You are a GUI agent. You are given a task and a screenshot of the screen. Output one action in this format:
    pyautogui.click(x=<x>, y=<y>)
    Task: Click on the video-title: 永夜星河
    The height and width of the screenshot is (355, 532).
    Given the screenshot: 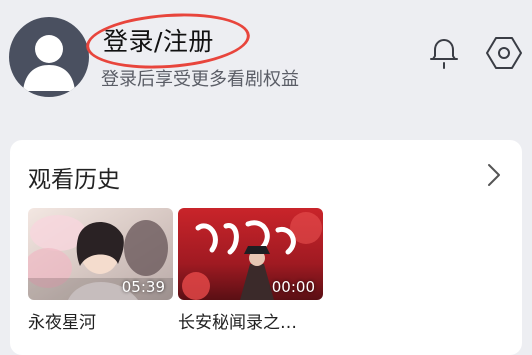 What is the action you would take?
    pyautogui.click(x=62, y=320)
    